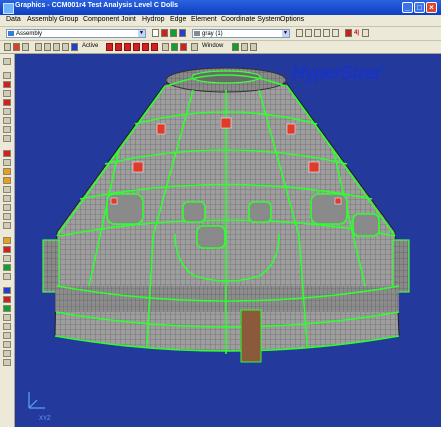  I want to click on pointer-icon, so click(7, 61).